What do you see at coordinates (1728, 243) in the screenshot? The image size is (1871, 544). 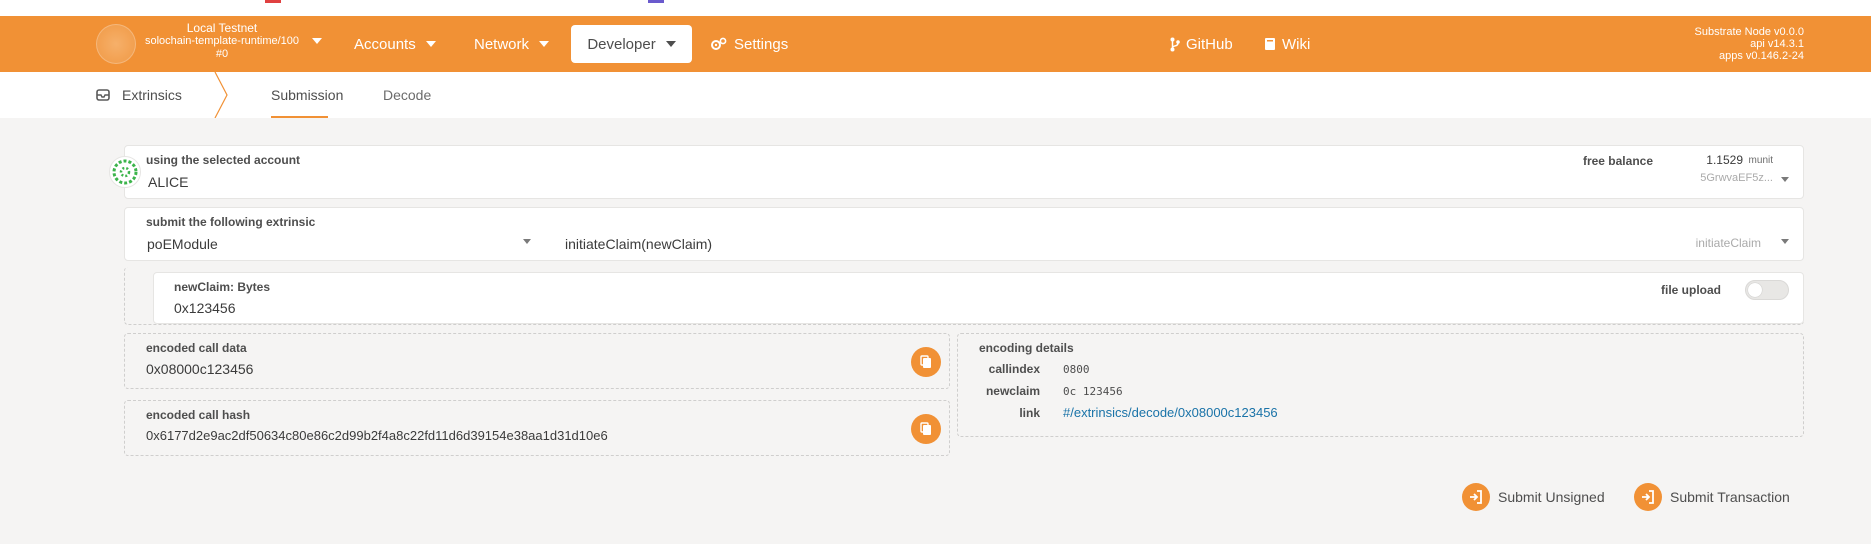 I see `call-selected-name: initiateClaim` at bounding box center [1728, 243].